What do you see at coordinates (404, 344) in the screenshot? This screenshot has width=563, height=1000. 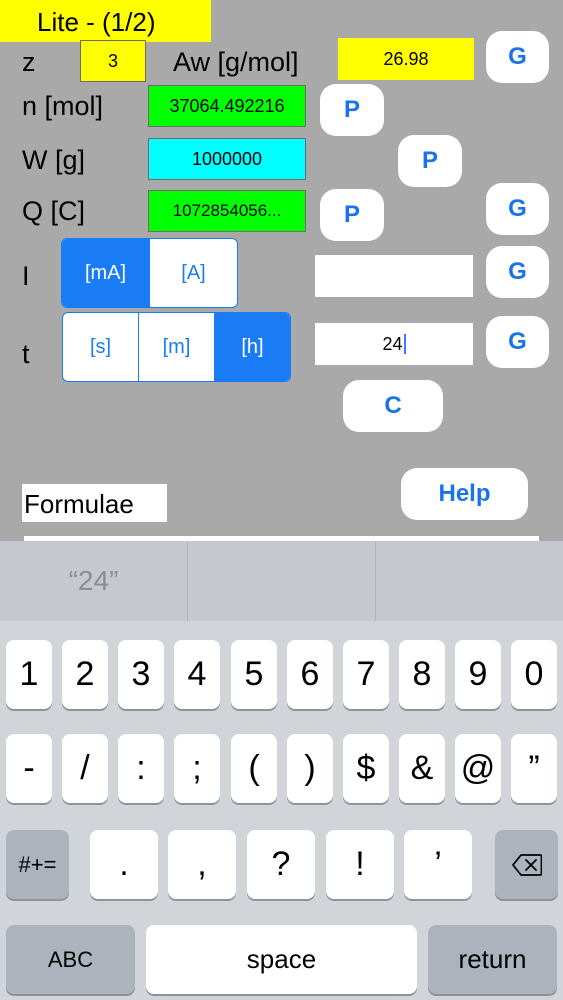 I see `text-cursor` at bounding box center [404, 344].